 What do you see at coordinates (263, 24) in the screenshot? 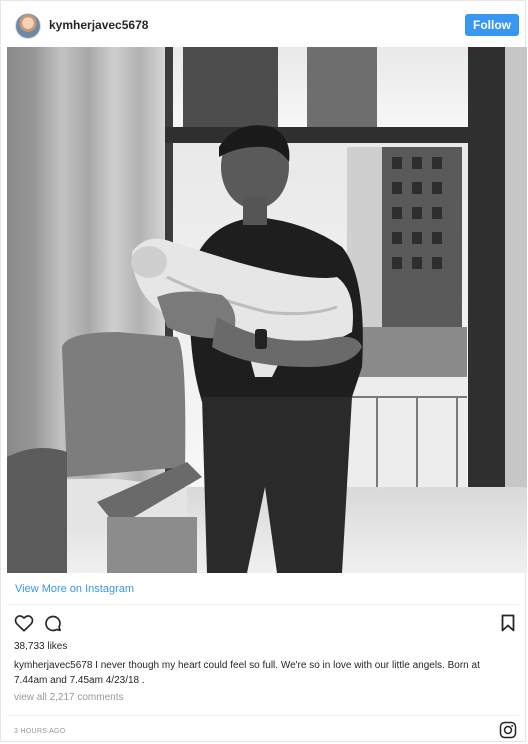
I see `post-header: kymherjavec5678 Follow` at bounding box center [263, 24].